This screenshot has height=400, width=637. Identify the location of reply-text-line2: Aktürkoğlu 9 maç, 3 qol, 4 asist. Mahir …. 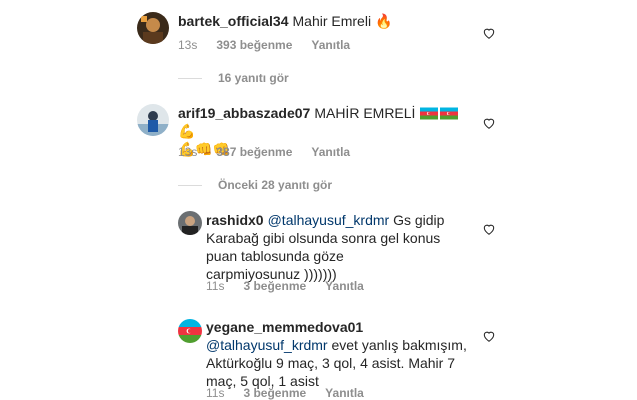
(330, 363).